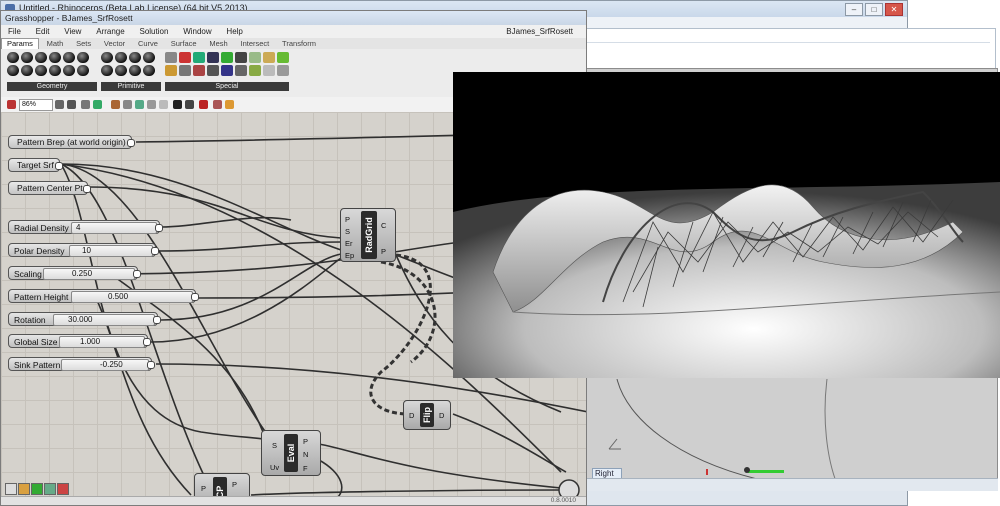 This screenshot has height=506, width=1000. Describe the element at coordinates (111, 251) in the screenshot. I see `slider-track: 10` at that location.